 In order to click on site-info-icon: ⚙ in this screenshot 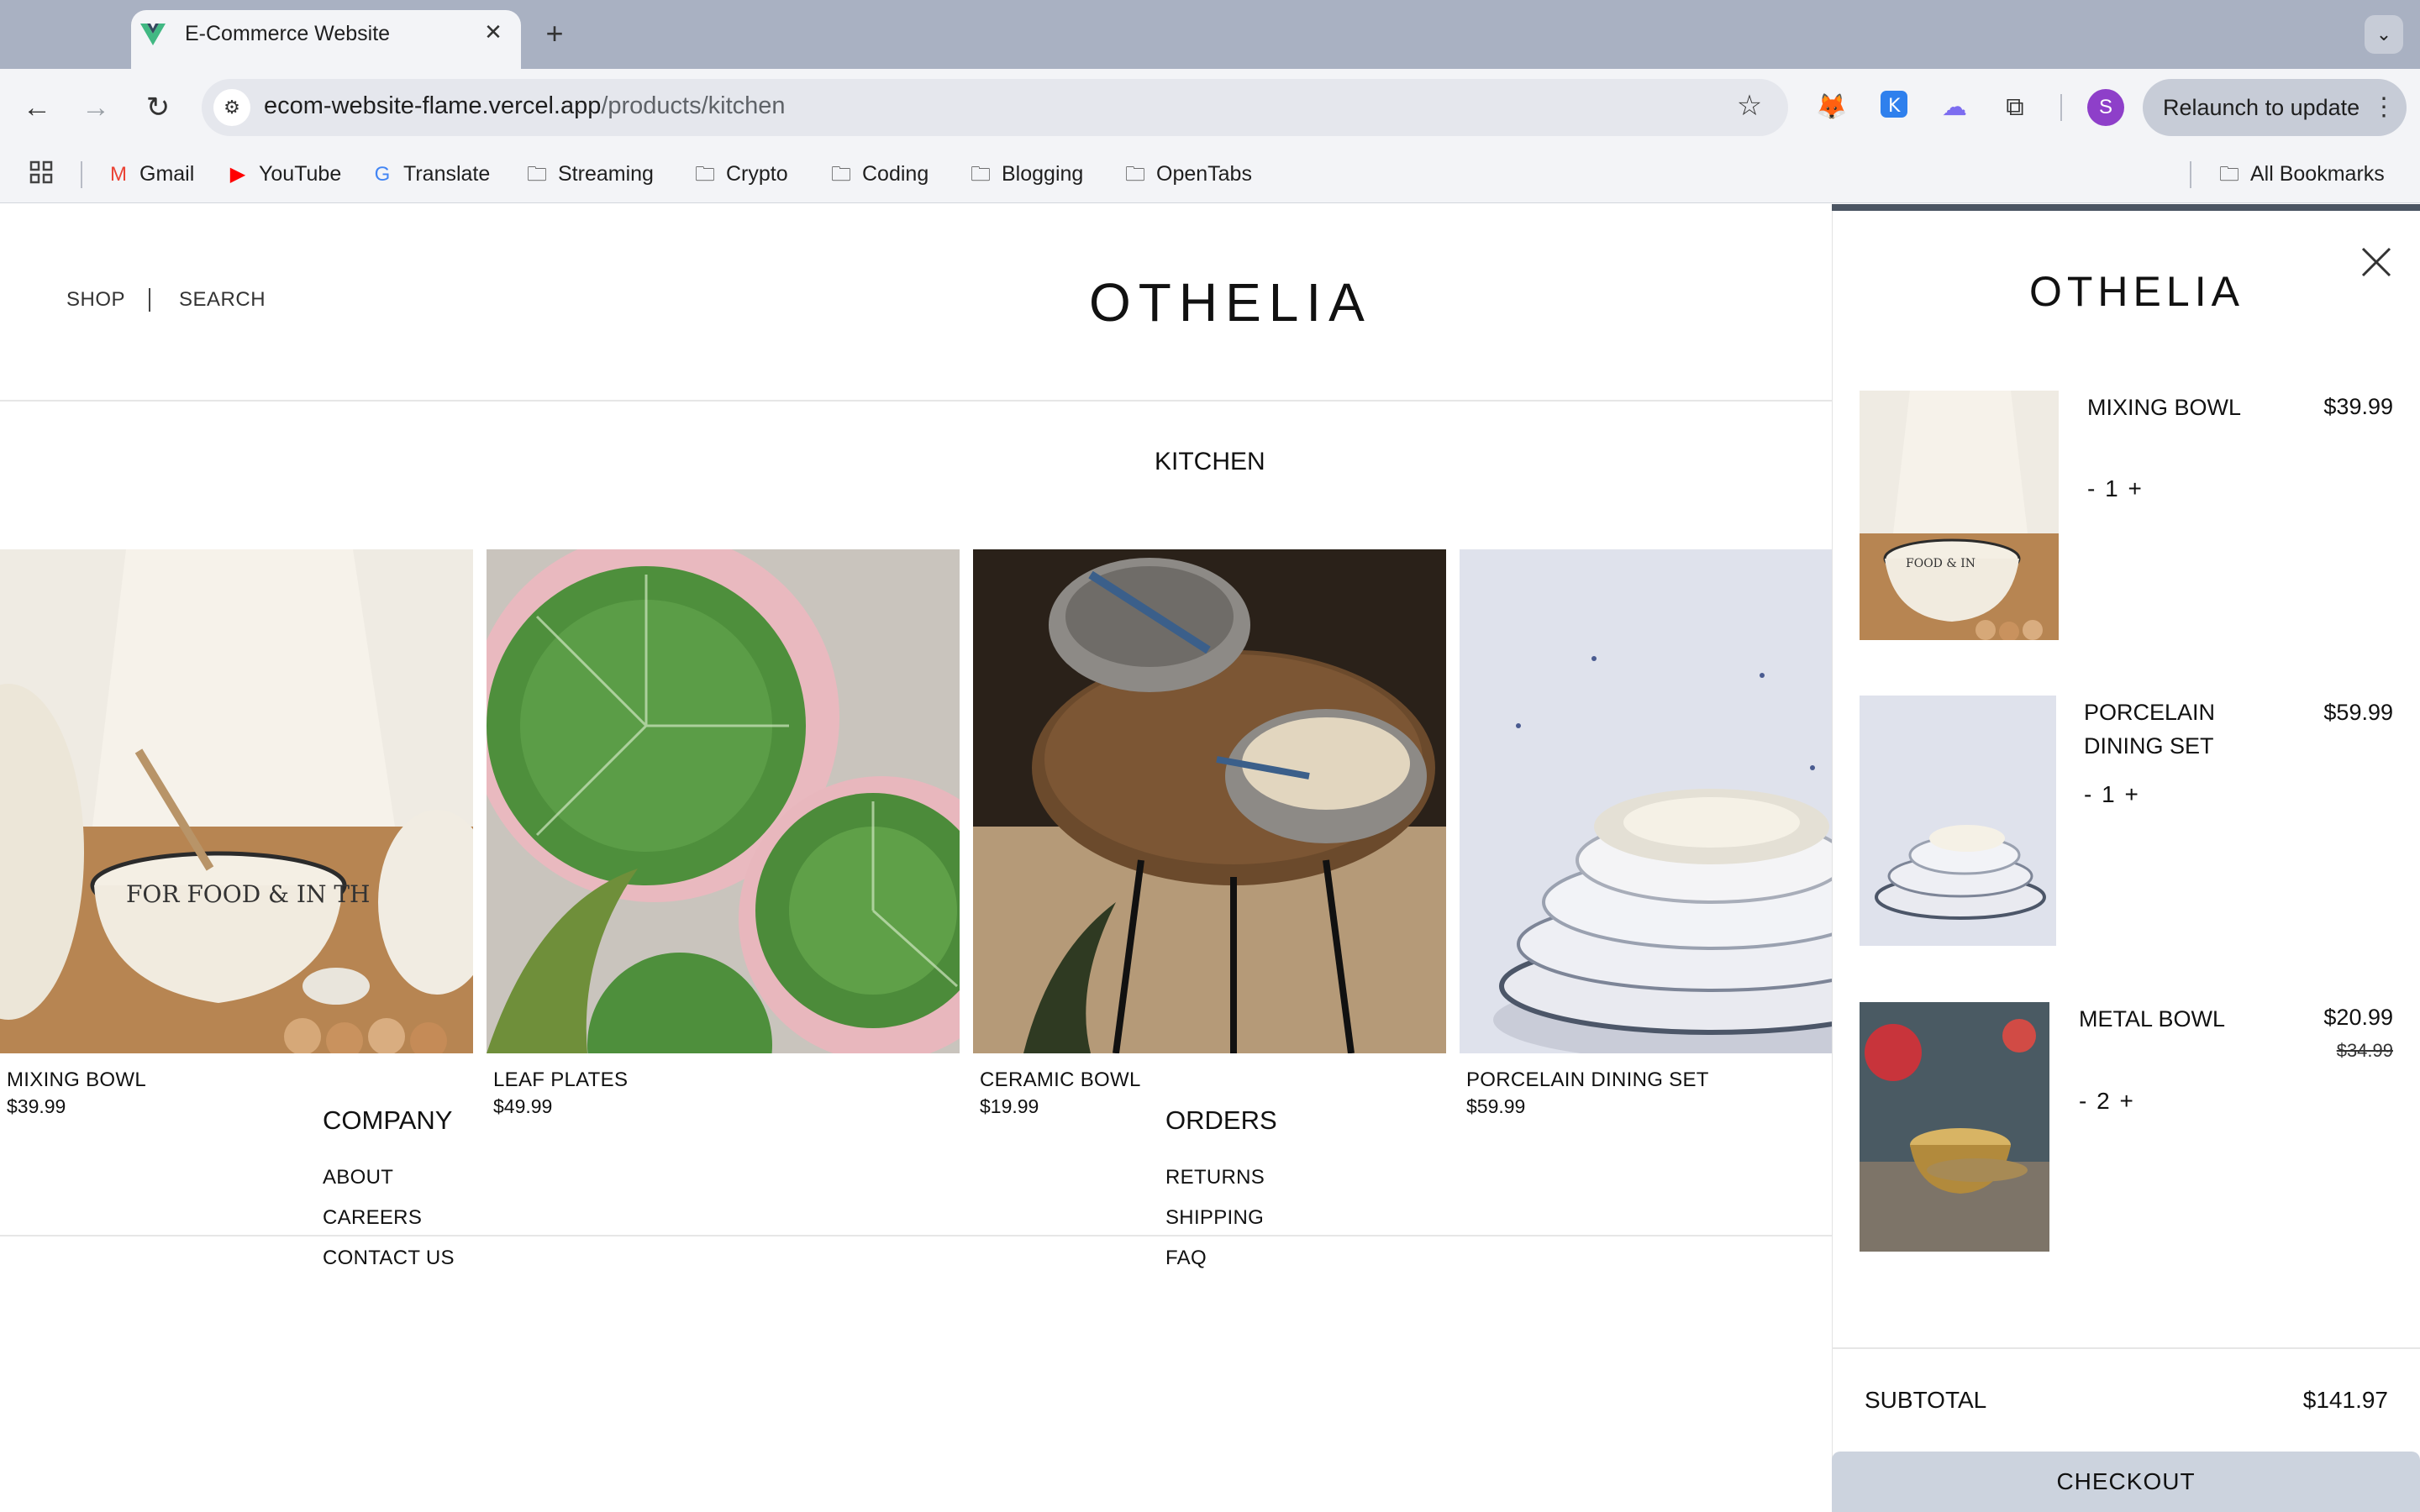, I will do `click(232, 107)`.